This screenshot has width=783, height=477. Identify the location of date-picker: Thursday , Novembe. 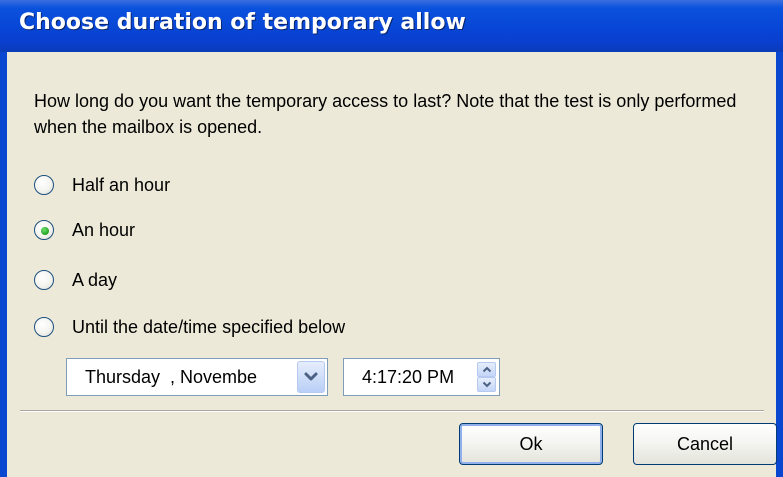
(197, 377).